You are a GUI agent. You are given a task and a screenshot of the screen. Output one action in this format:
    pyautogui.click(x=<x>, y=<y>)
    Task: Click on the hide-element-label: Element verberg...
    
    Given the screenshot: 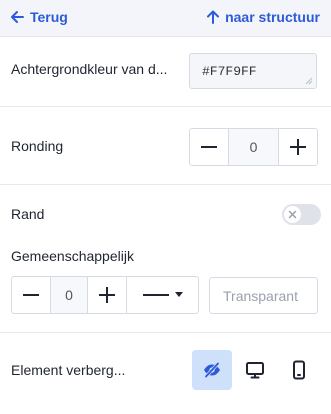 What is the action you would take?
    pyautogui.click(x=68, y=370)
    